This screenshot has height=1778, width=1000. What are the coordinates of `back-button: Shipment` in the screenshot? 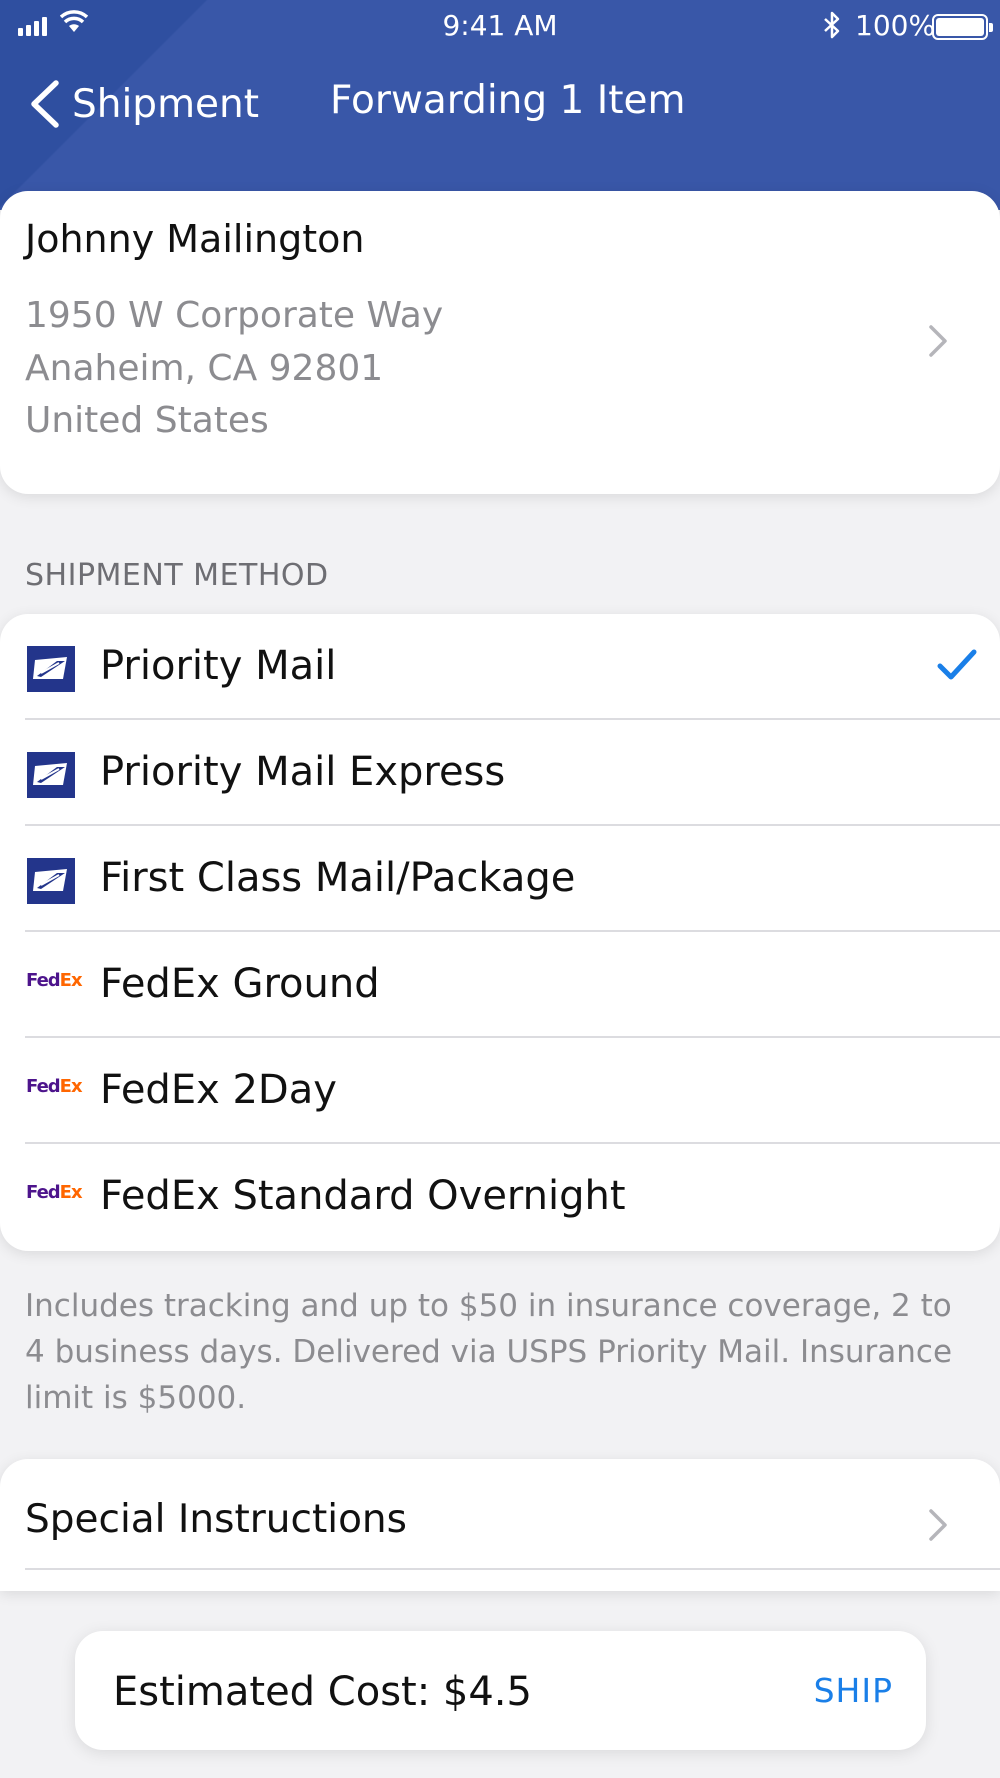 It's located at (143, 104).